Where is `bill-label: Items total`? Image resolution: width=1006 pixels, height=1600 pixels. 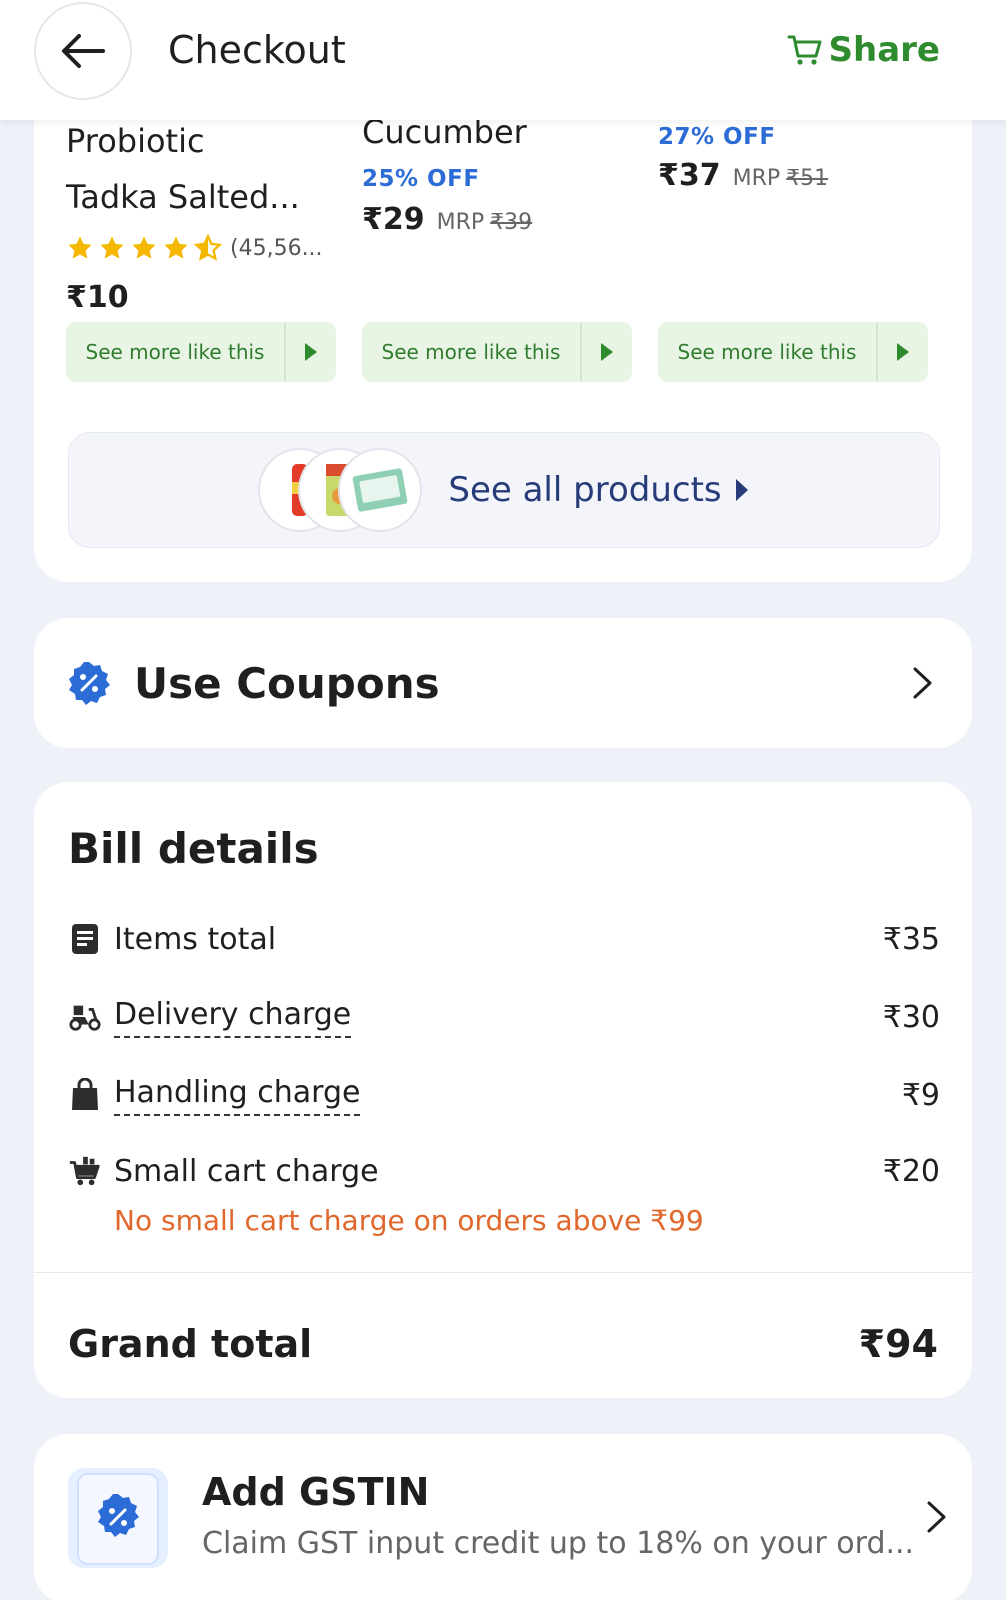 bill-label: Items total is located at coordinates (195, 939).